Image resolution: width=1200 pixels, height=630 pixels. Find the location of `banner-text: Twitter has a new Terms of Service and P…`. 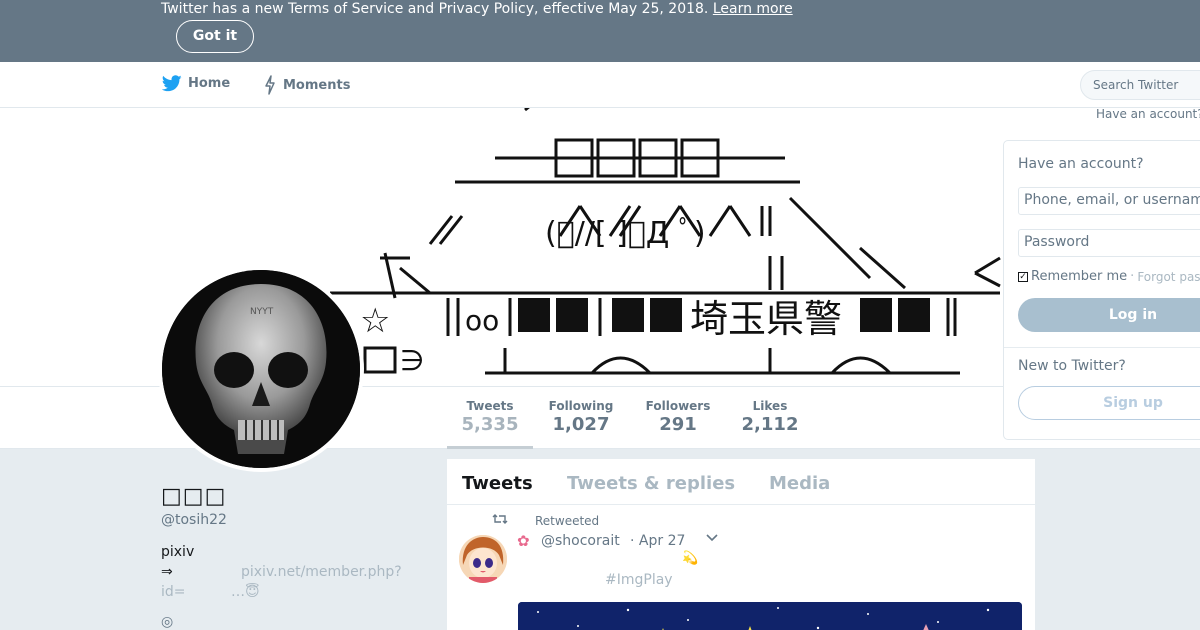

banner-text: Twitter has a new Terms of Service and P… is located at coordinates (435, 9).